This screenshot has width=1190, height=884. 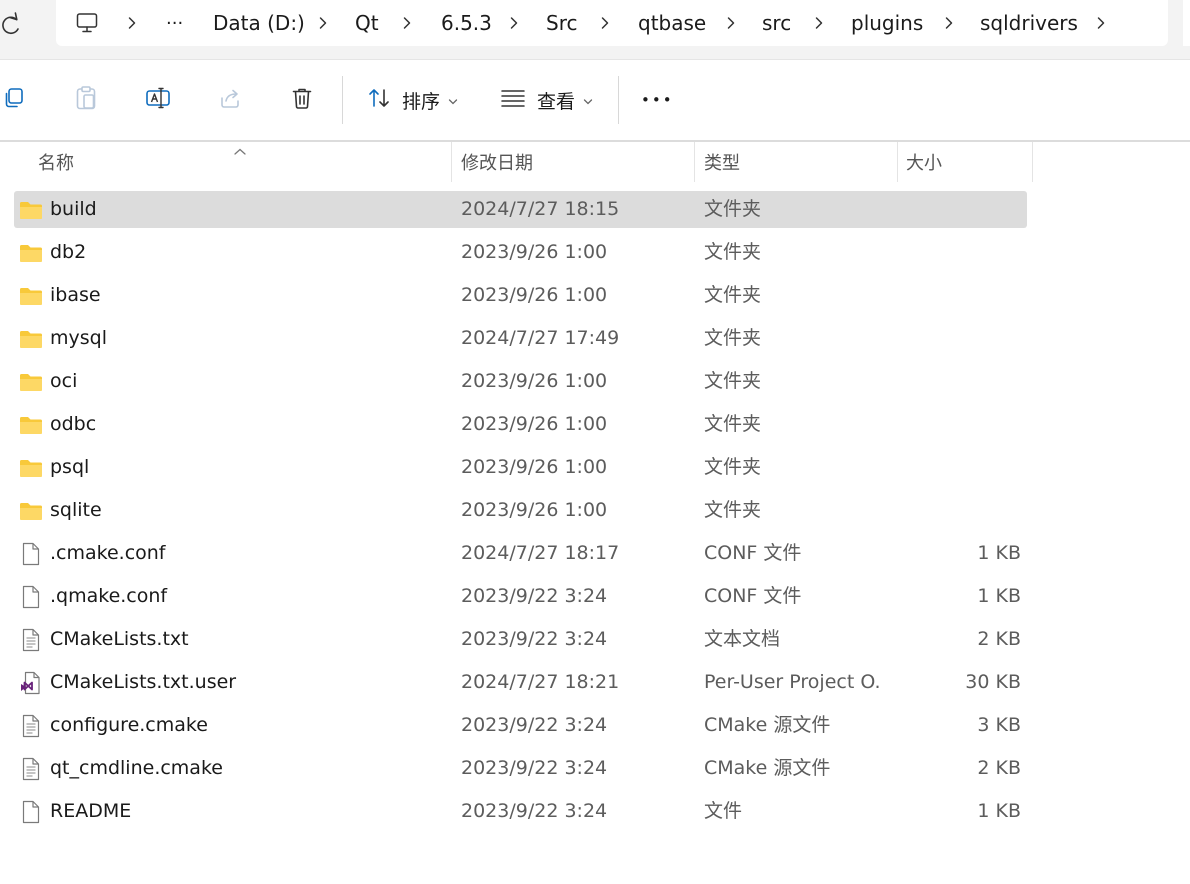 I want to click on share-button, so click(x=230, y=100).